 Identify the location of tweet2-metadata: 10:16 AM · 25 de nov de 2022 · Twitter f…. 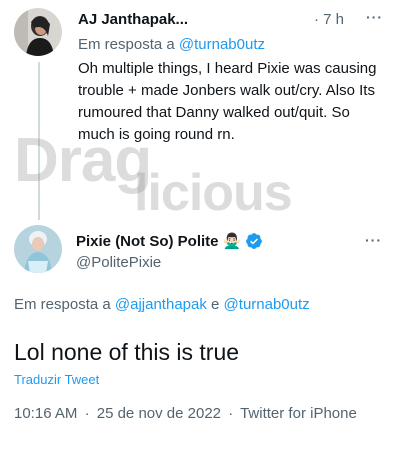
(194, 414).